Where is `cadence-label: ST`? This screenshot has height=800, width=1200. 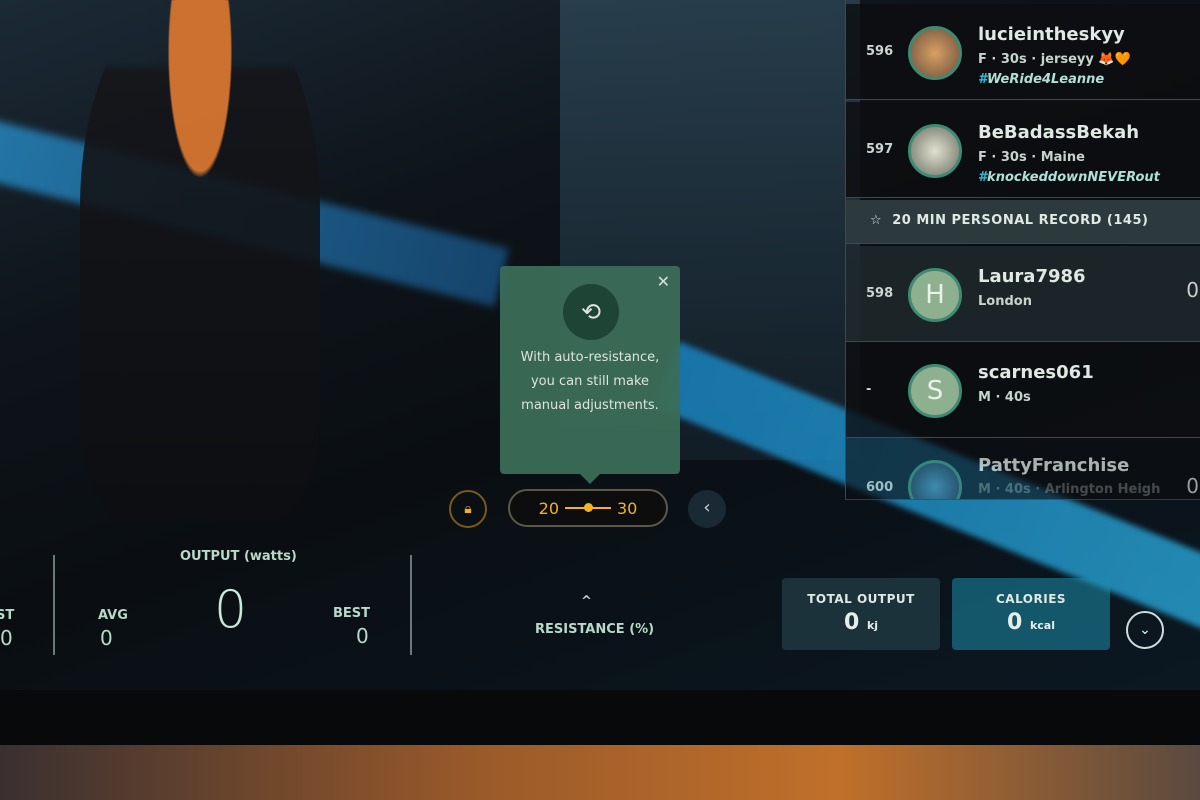 cadence-label: ST is located at coordinates (7, 615).